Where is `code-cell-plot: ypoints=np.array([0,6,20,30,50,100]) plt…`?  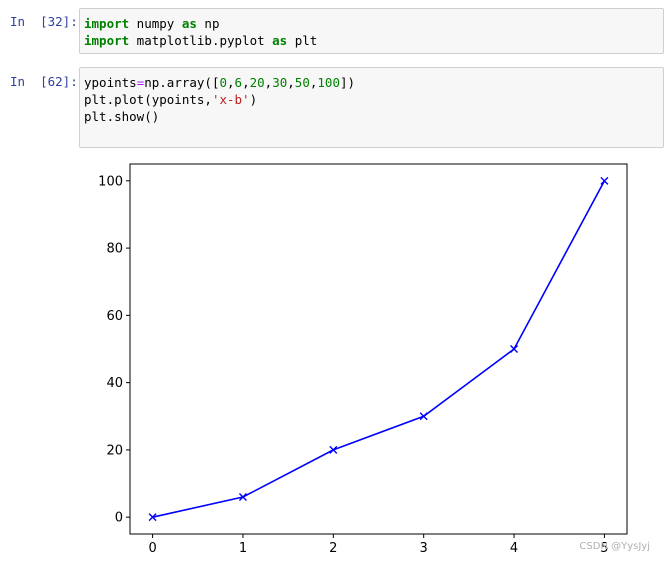 code-cell-plot: ypoints=np.array([0,6,20,30,50,100]) plt… is located at coordinates (371, 107).